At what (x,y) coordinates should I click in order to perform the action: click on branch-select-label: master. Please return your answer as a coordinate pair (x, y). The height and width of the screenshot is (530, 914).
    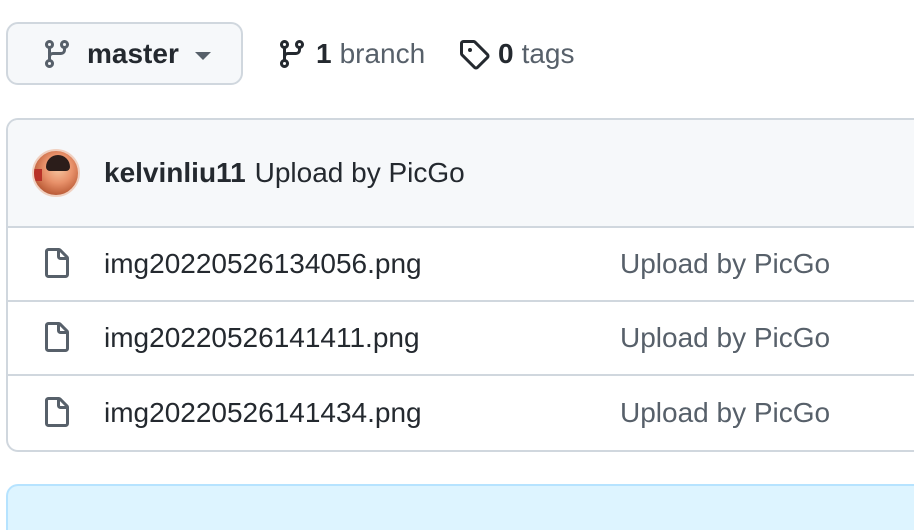
    Looking at the image, I should click on (133, 53).